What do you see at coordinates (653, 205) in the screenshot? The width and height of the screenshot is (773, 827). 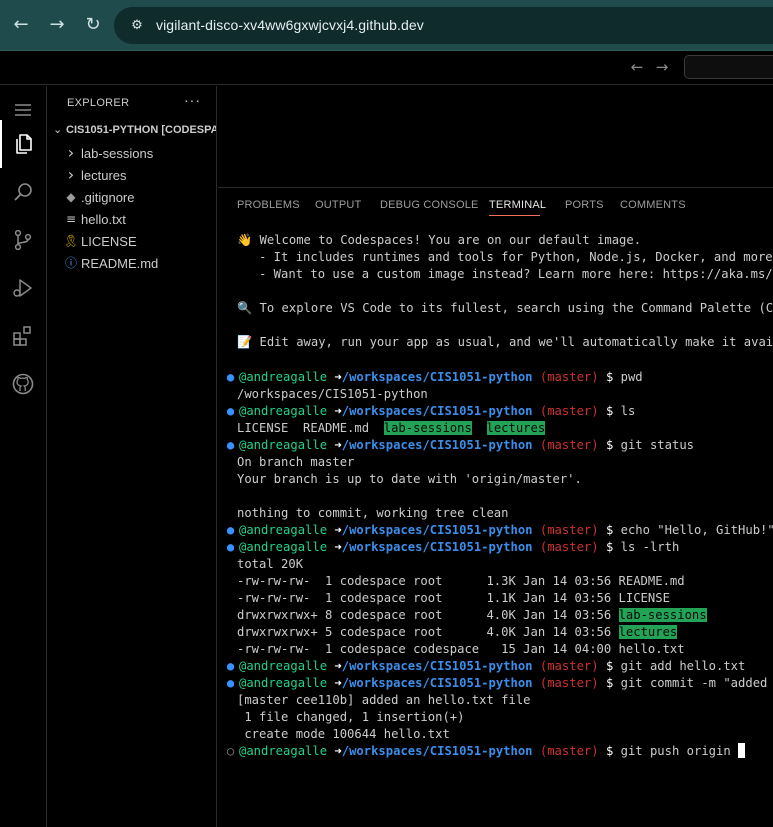 I see `tab-comments: COMMENTS` at bounding box center [653, 205].